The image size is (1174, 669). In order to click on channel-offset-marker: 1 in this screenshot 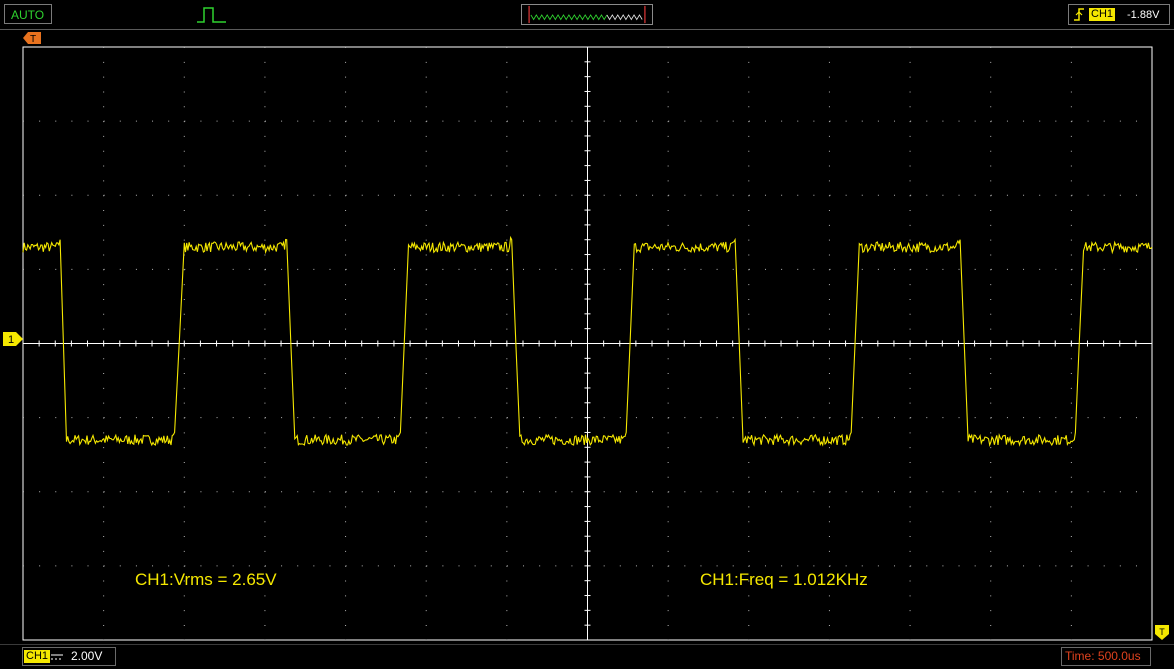, I will do `click(13, 339)`.